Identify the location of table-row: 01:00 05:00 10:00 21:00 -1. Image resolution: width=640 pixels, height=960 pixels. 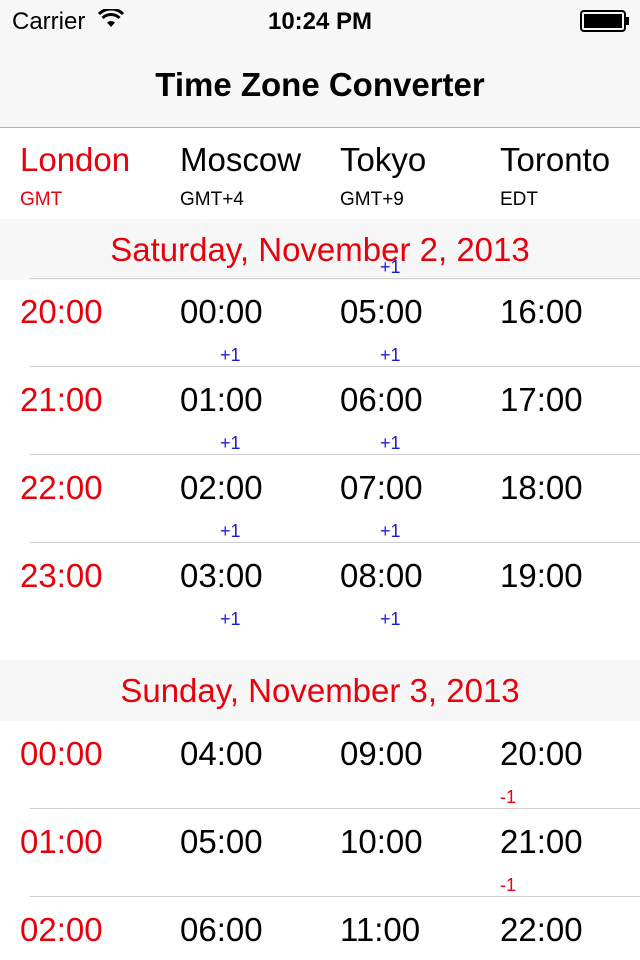
(320, 853).